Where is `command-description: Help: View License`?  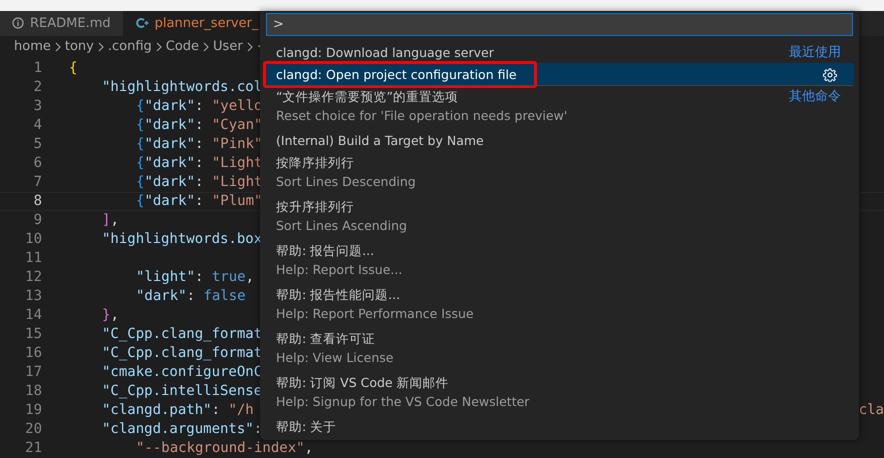
command-description: Help: View License is located at coordinates (335, 358).